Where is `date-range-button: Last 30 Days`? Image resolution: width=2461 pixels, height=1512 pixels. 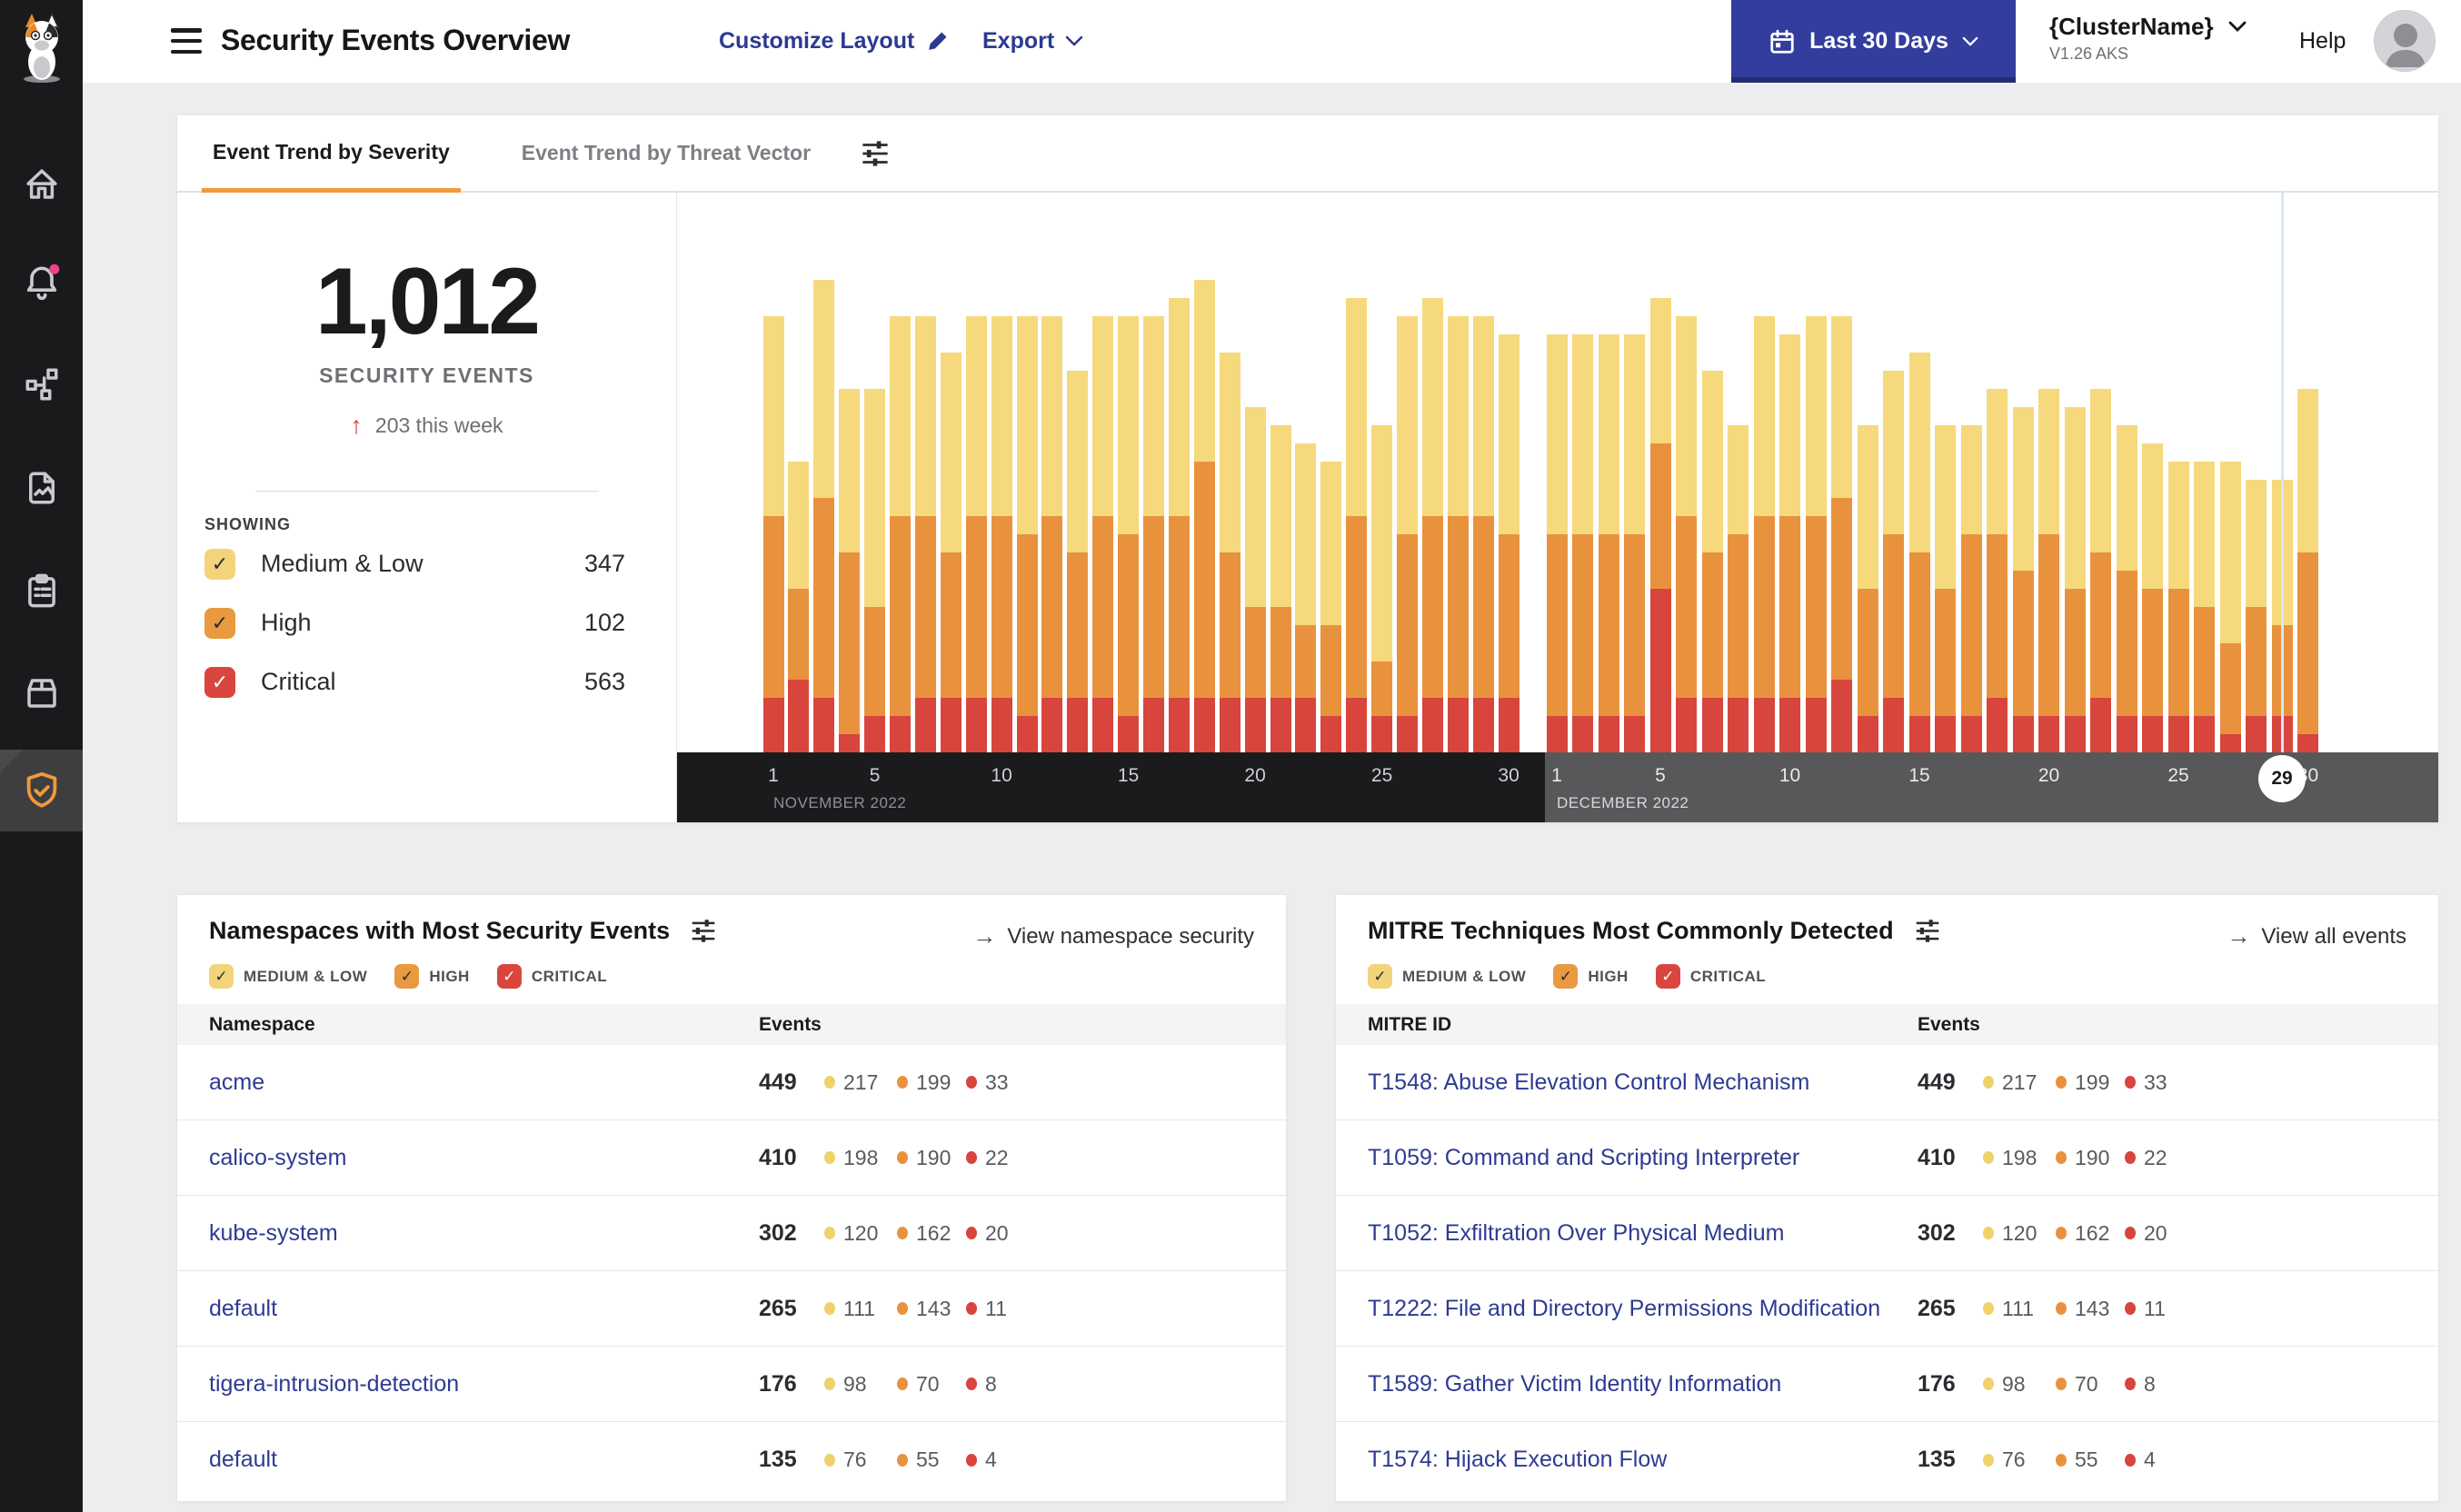 date-range-button: Last 30 Days is located at coordinates (1874, 41).